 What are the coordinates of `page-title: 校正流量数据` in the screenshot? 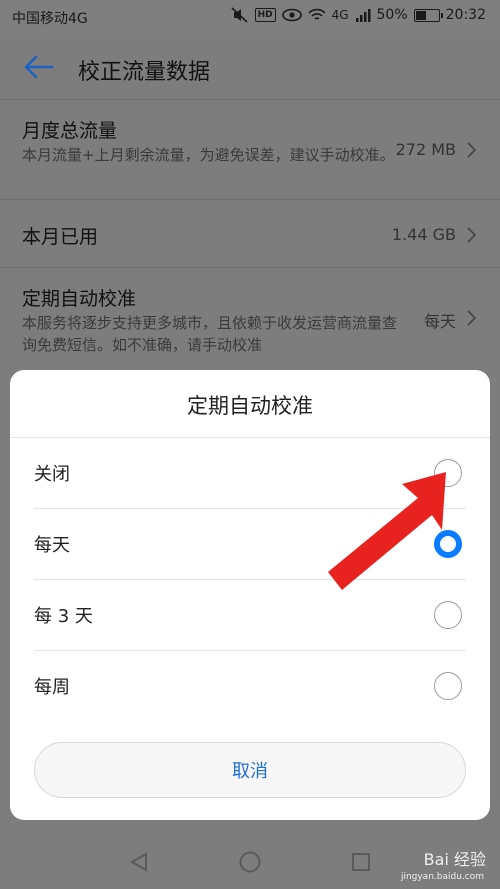 It's located at (144, 72).